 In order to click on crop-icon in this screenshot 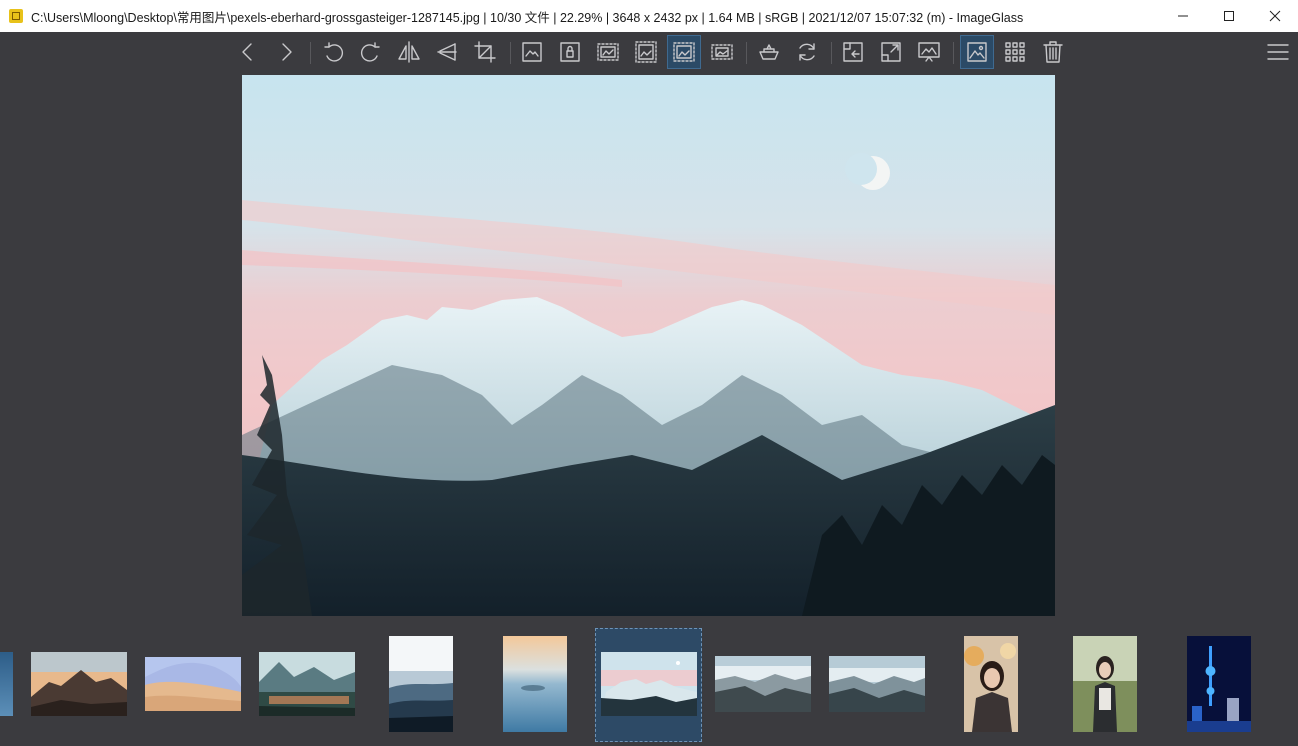, I will do `click(485, 52)`.